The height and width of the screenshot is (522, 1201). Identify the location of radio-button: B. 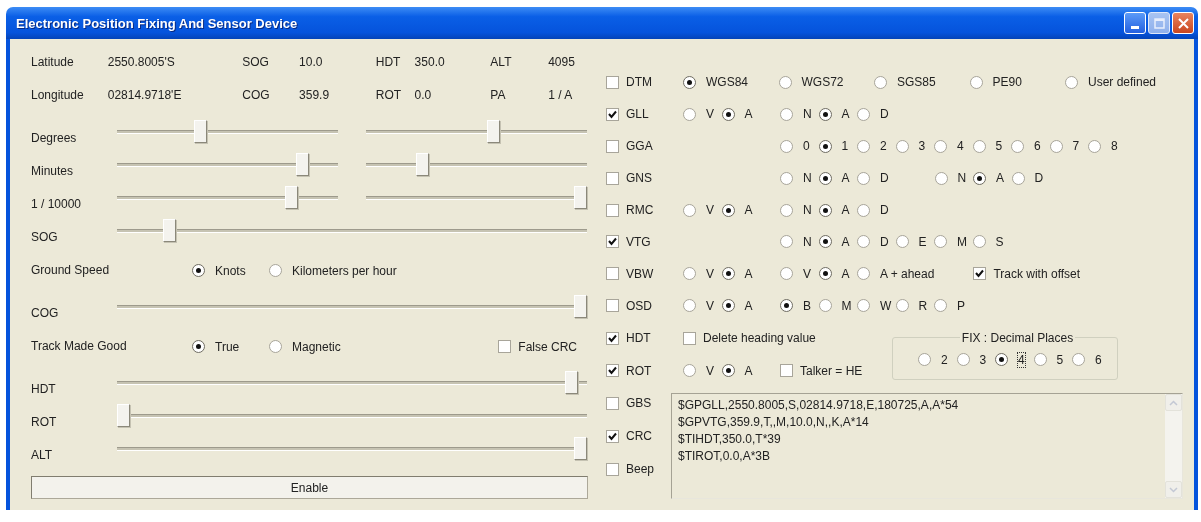
(799, 305).